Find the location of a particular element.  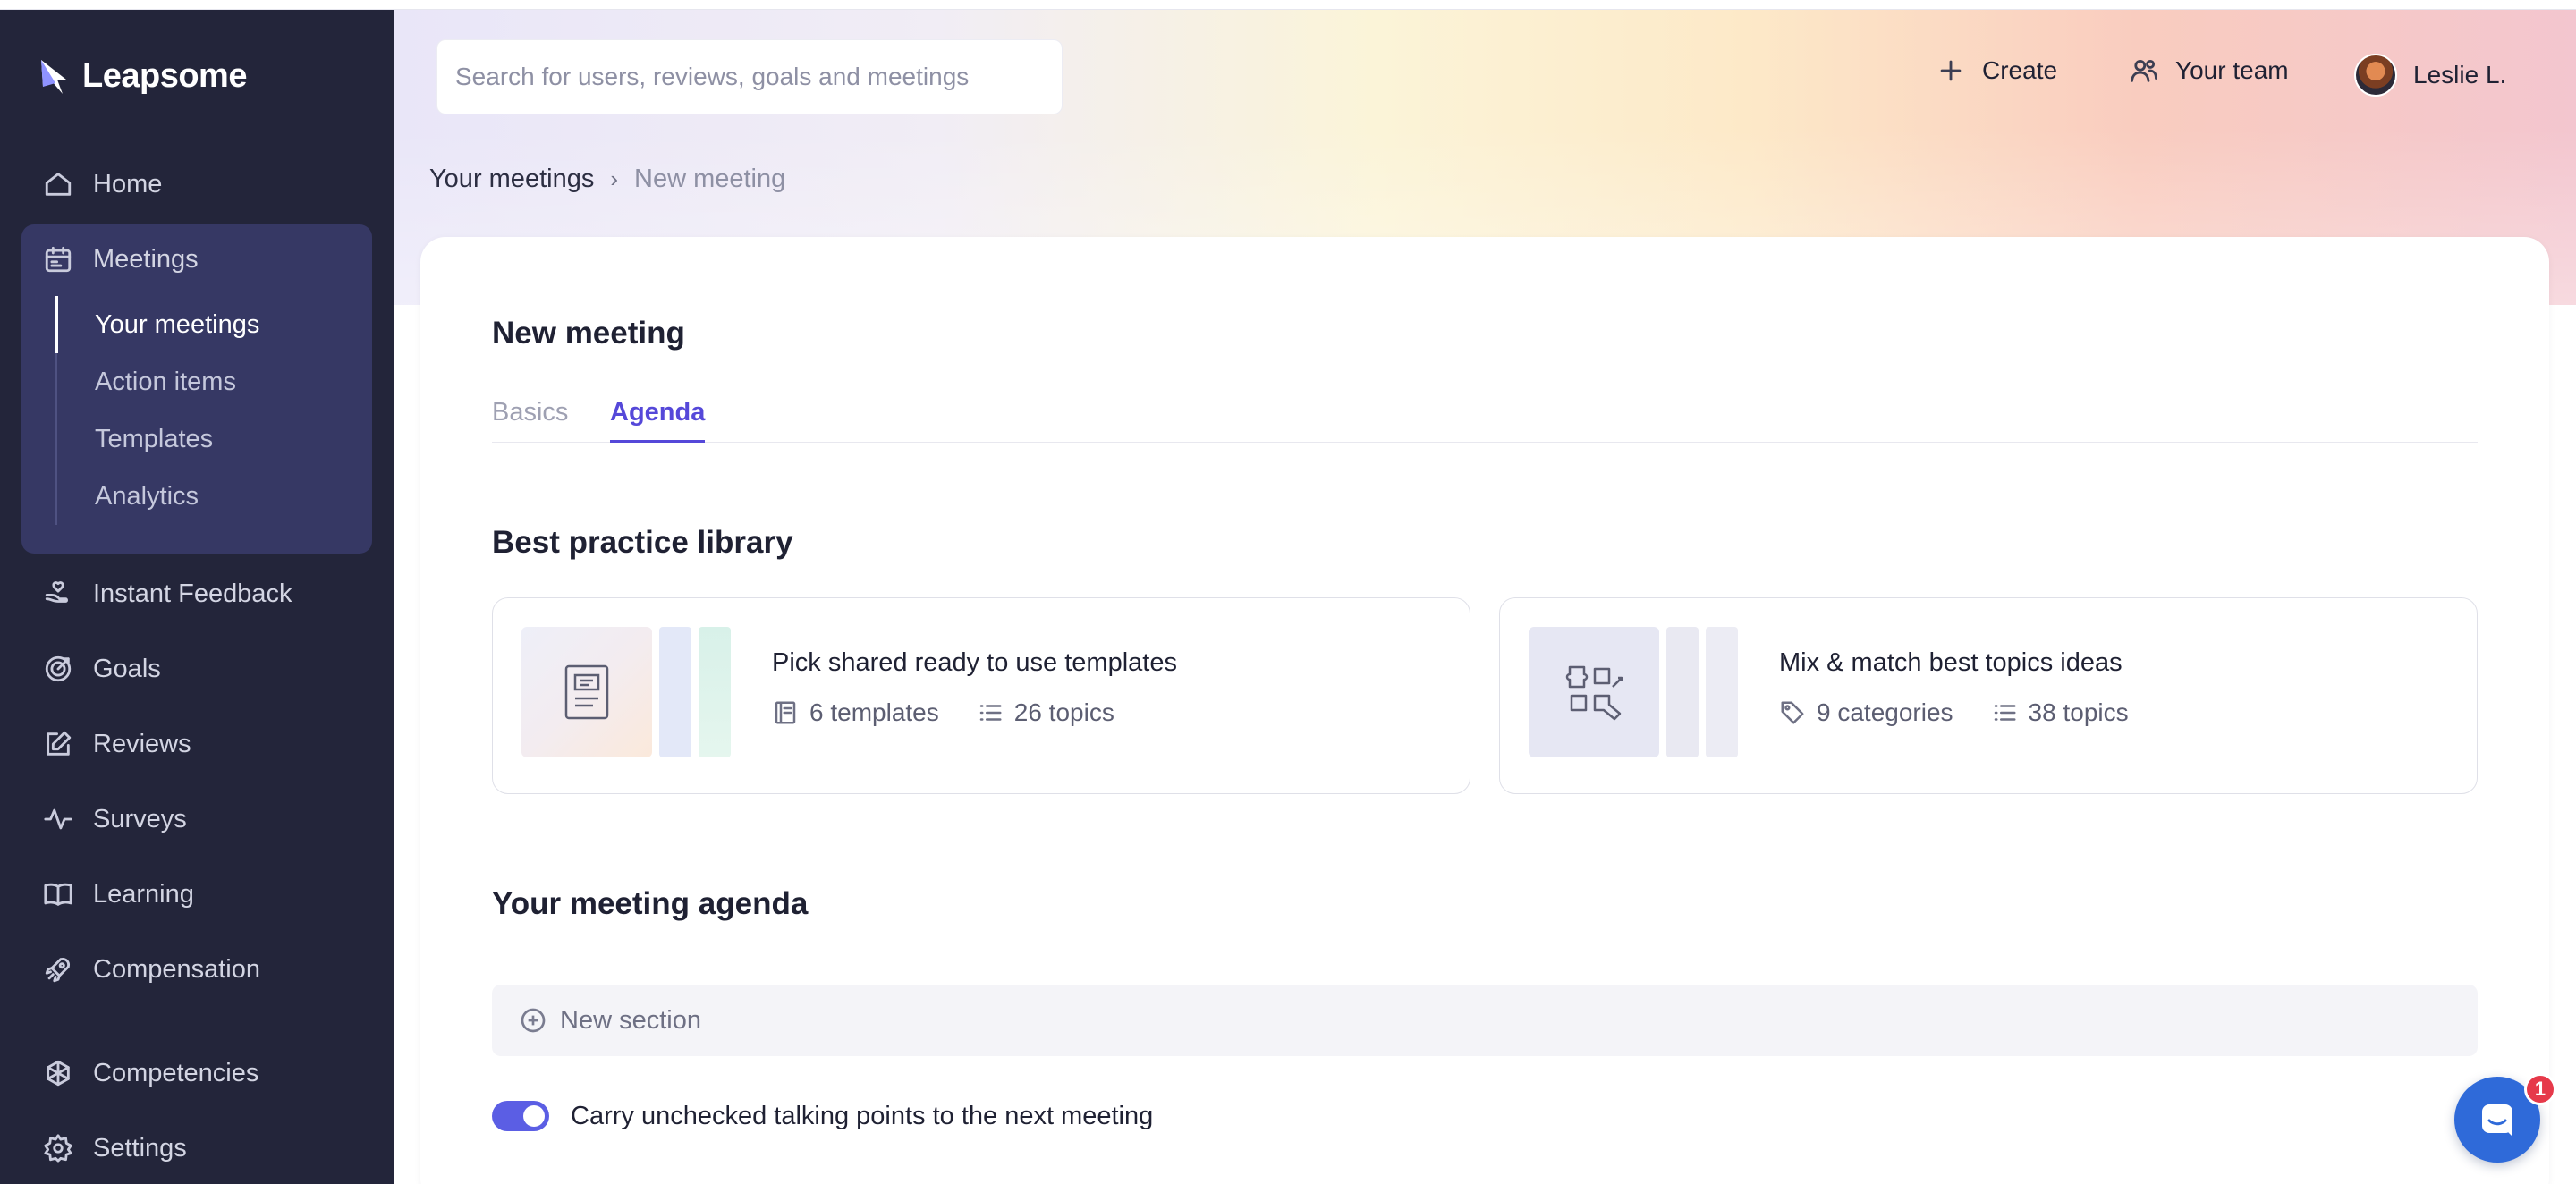

tab-bar: Basics Agenda is located at coordinates (1485, 420).